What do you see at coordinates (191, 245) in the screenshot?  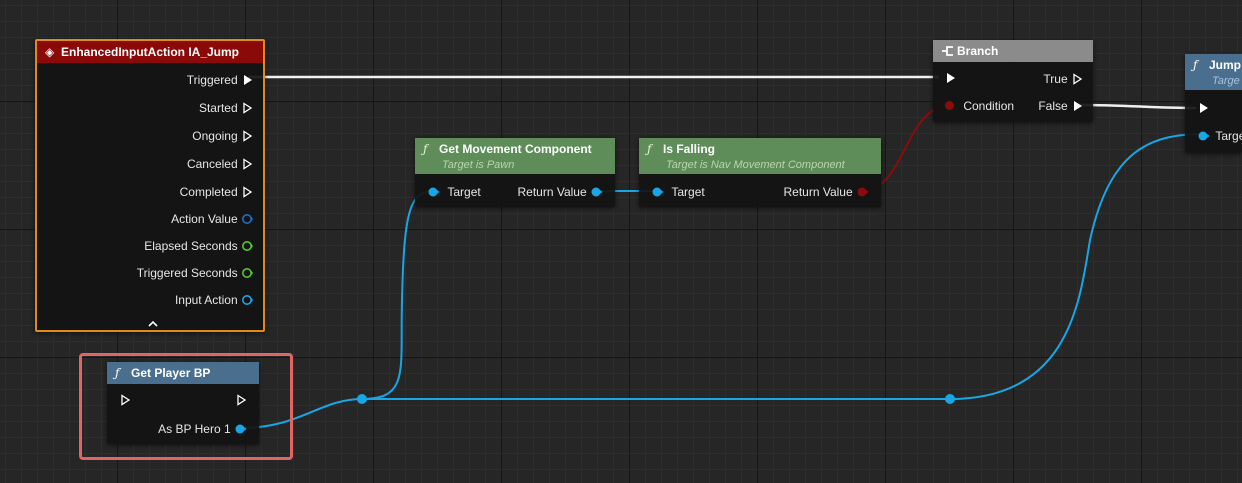 I see `pin-label: Elapsed Seconds` at bounding box center [191, 245].